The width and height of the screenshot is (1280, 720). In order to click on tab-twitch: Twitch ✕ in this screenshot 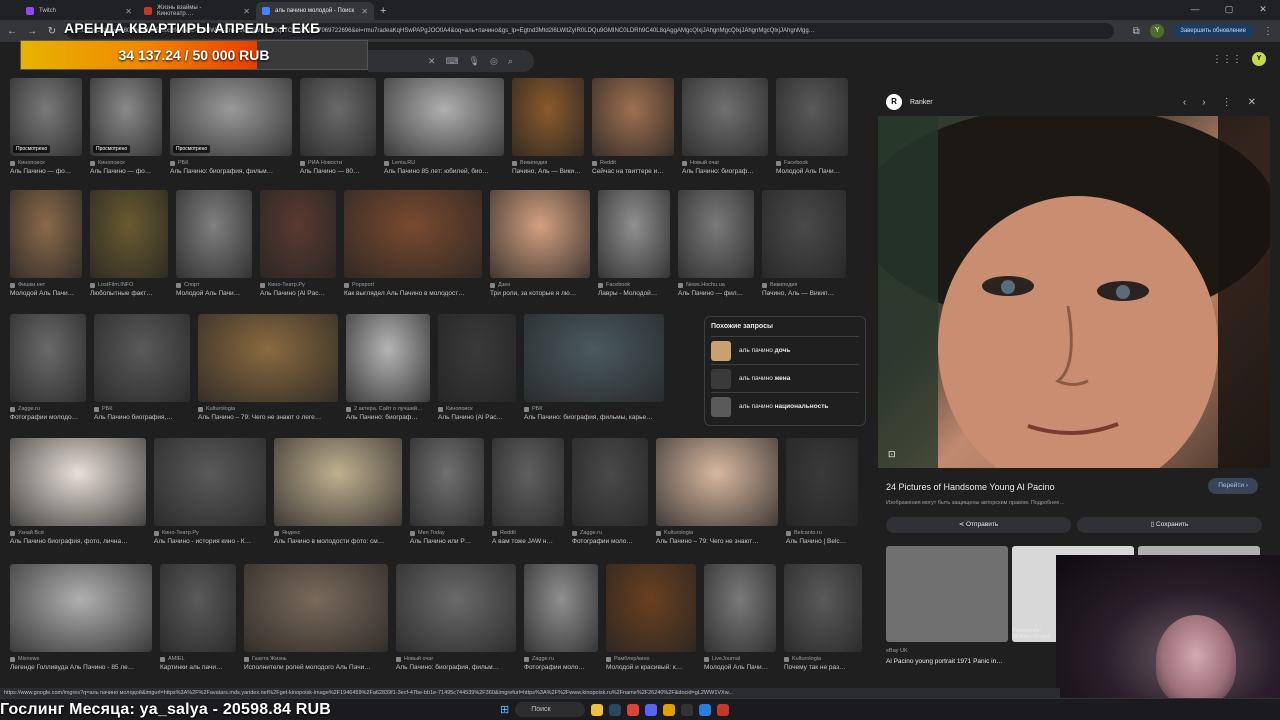, I will do `click(79, 11)`.